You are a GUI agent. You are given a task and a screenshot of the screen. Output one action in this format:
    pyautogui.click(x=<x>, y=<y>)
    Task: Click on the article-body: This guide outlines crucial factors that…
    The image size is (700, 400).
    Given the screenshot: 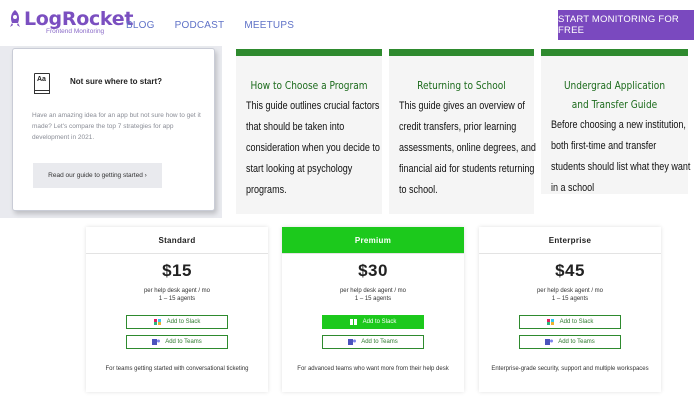 What is the action you would take?
    pyautogui.click(x=313, y=148)
    